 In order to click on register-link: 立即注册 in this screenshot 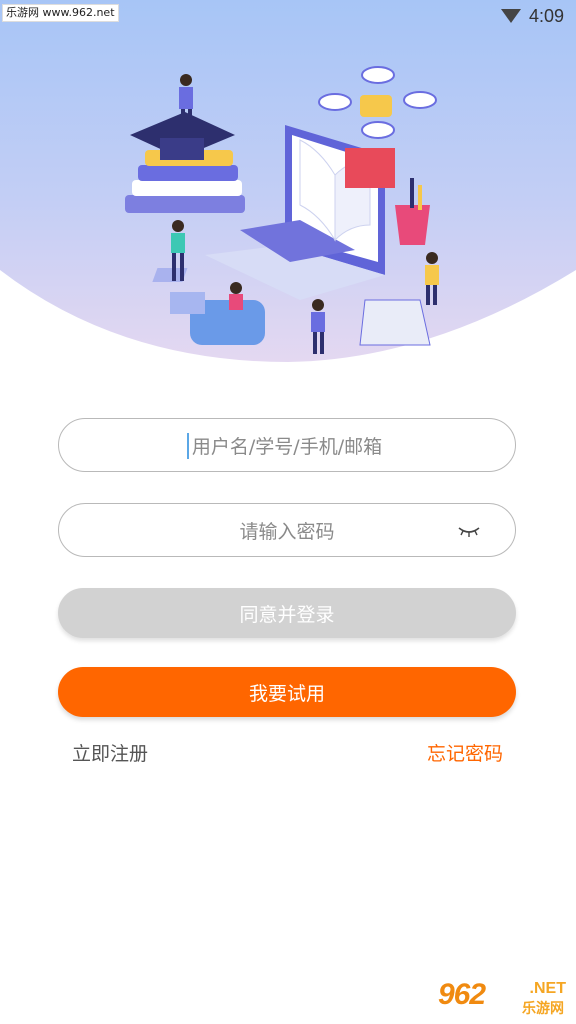, I will do `click(110, 752)`.